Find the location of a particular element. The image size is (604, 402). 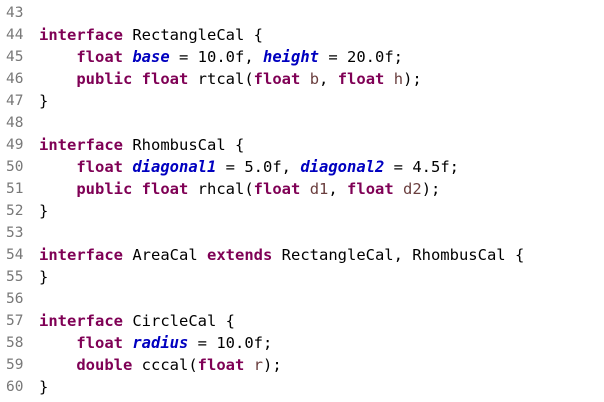

line-number: 50 is located at coordinates (15, 167).